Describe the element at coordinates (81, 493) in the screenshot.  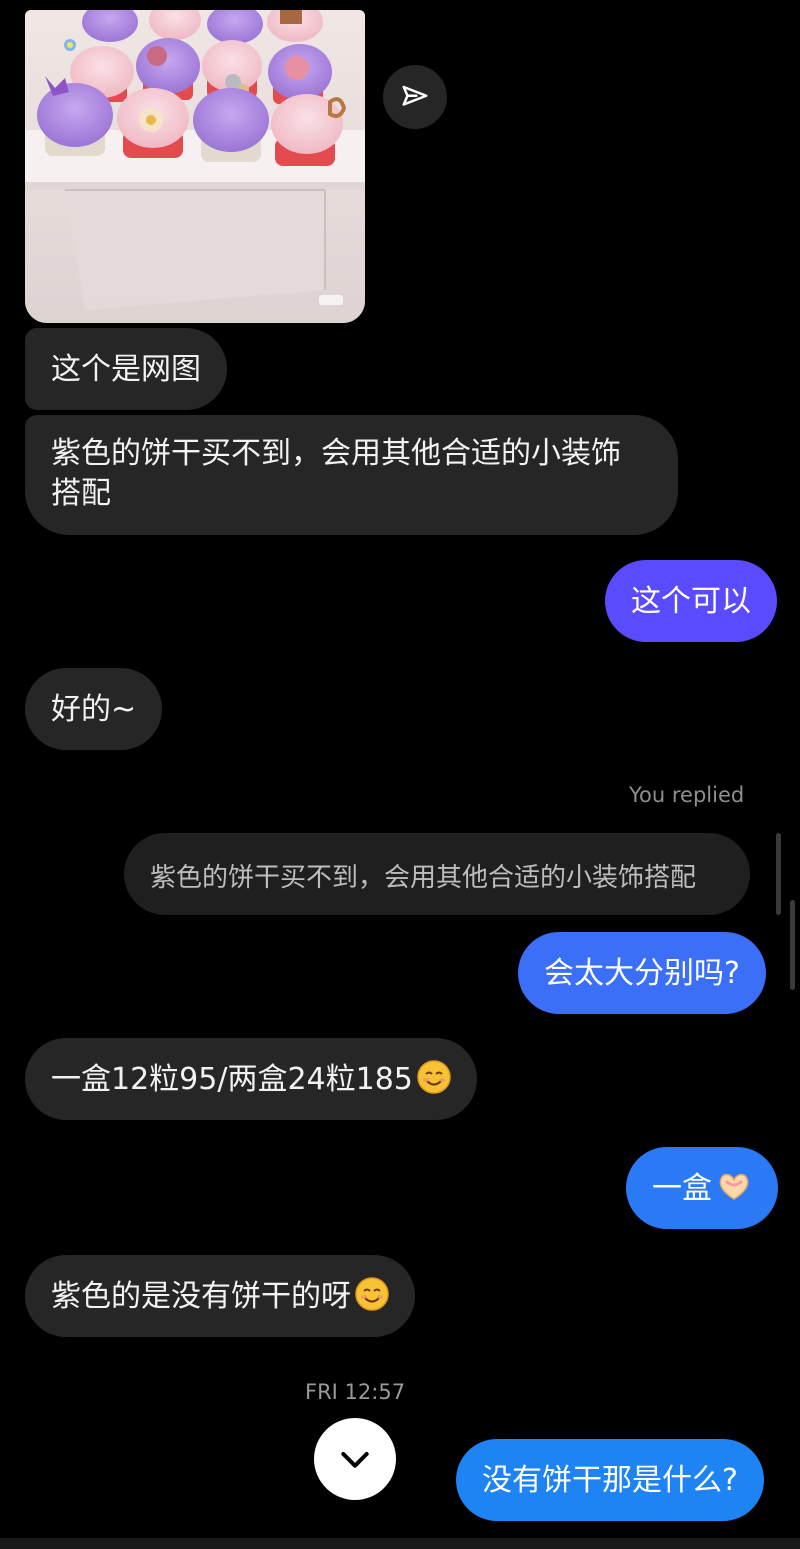
I see `message-text-line: 搭配` at that location.